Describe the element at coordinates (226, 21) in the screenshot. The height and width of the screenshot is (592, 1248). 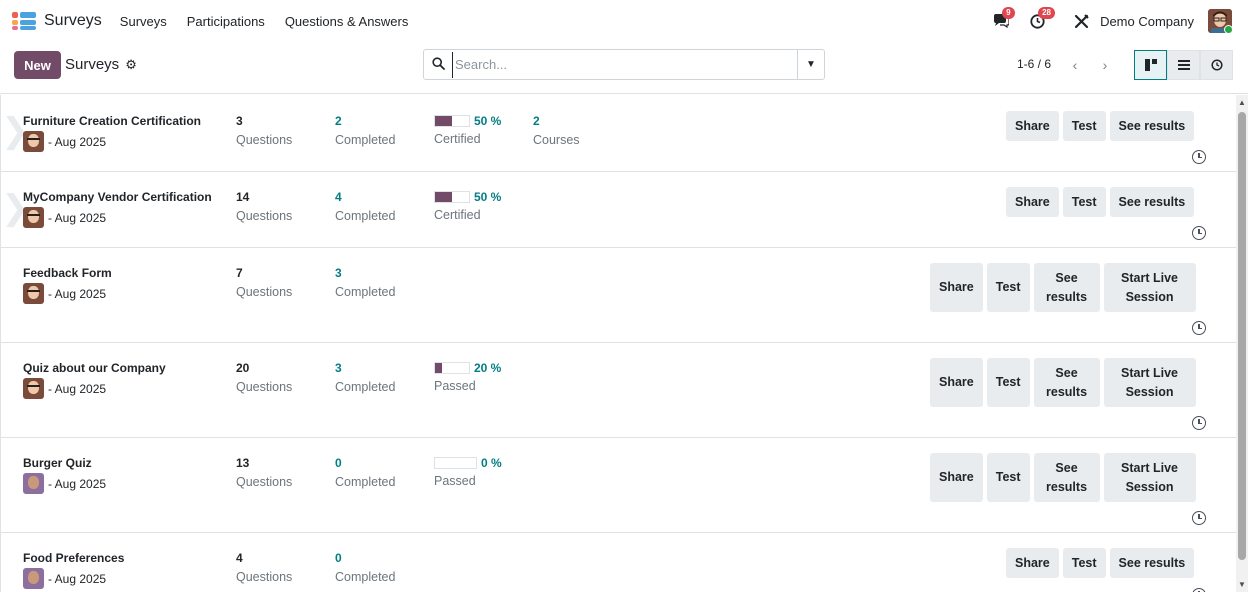
I see `menu-participations: Participations` at that location.